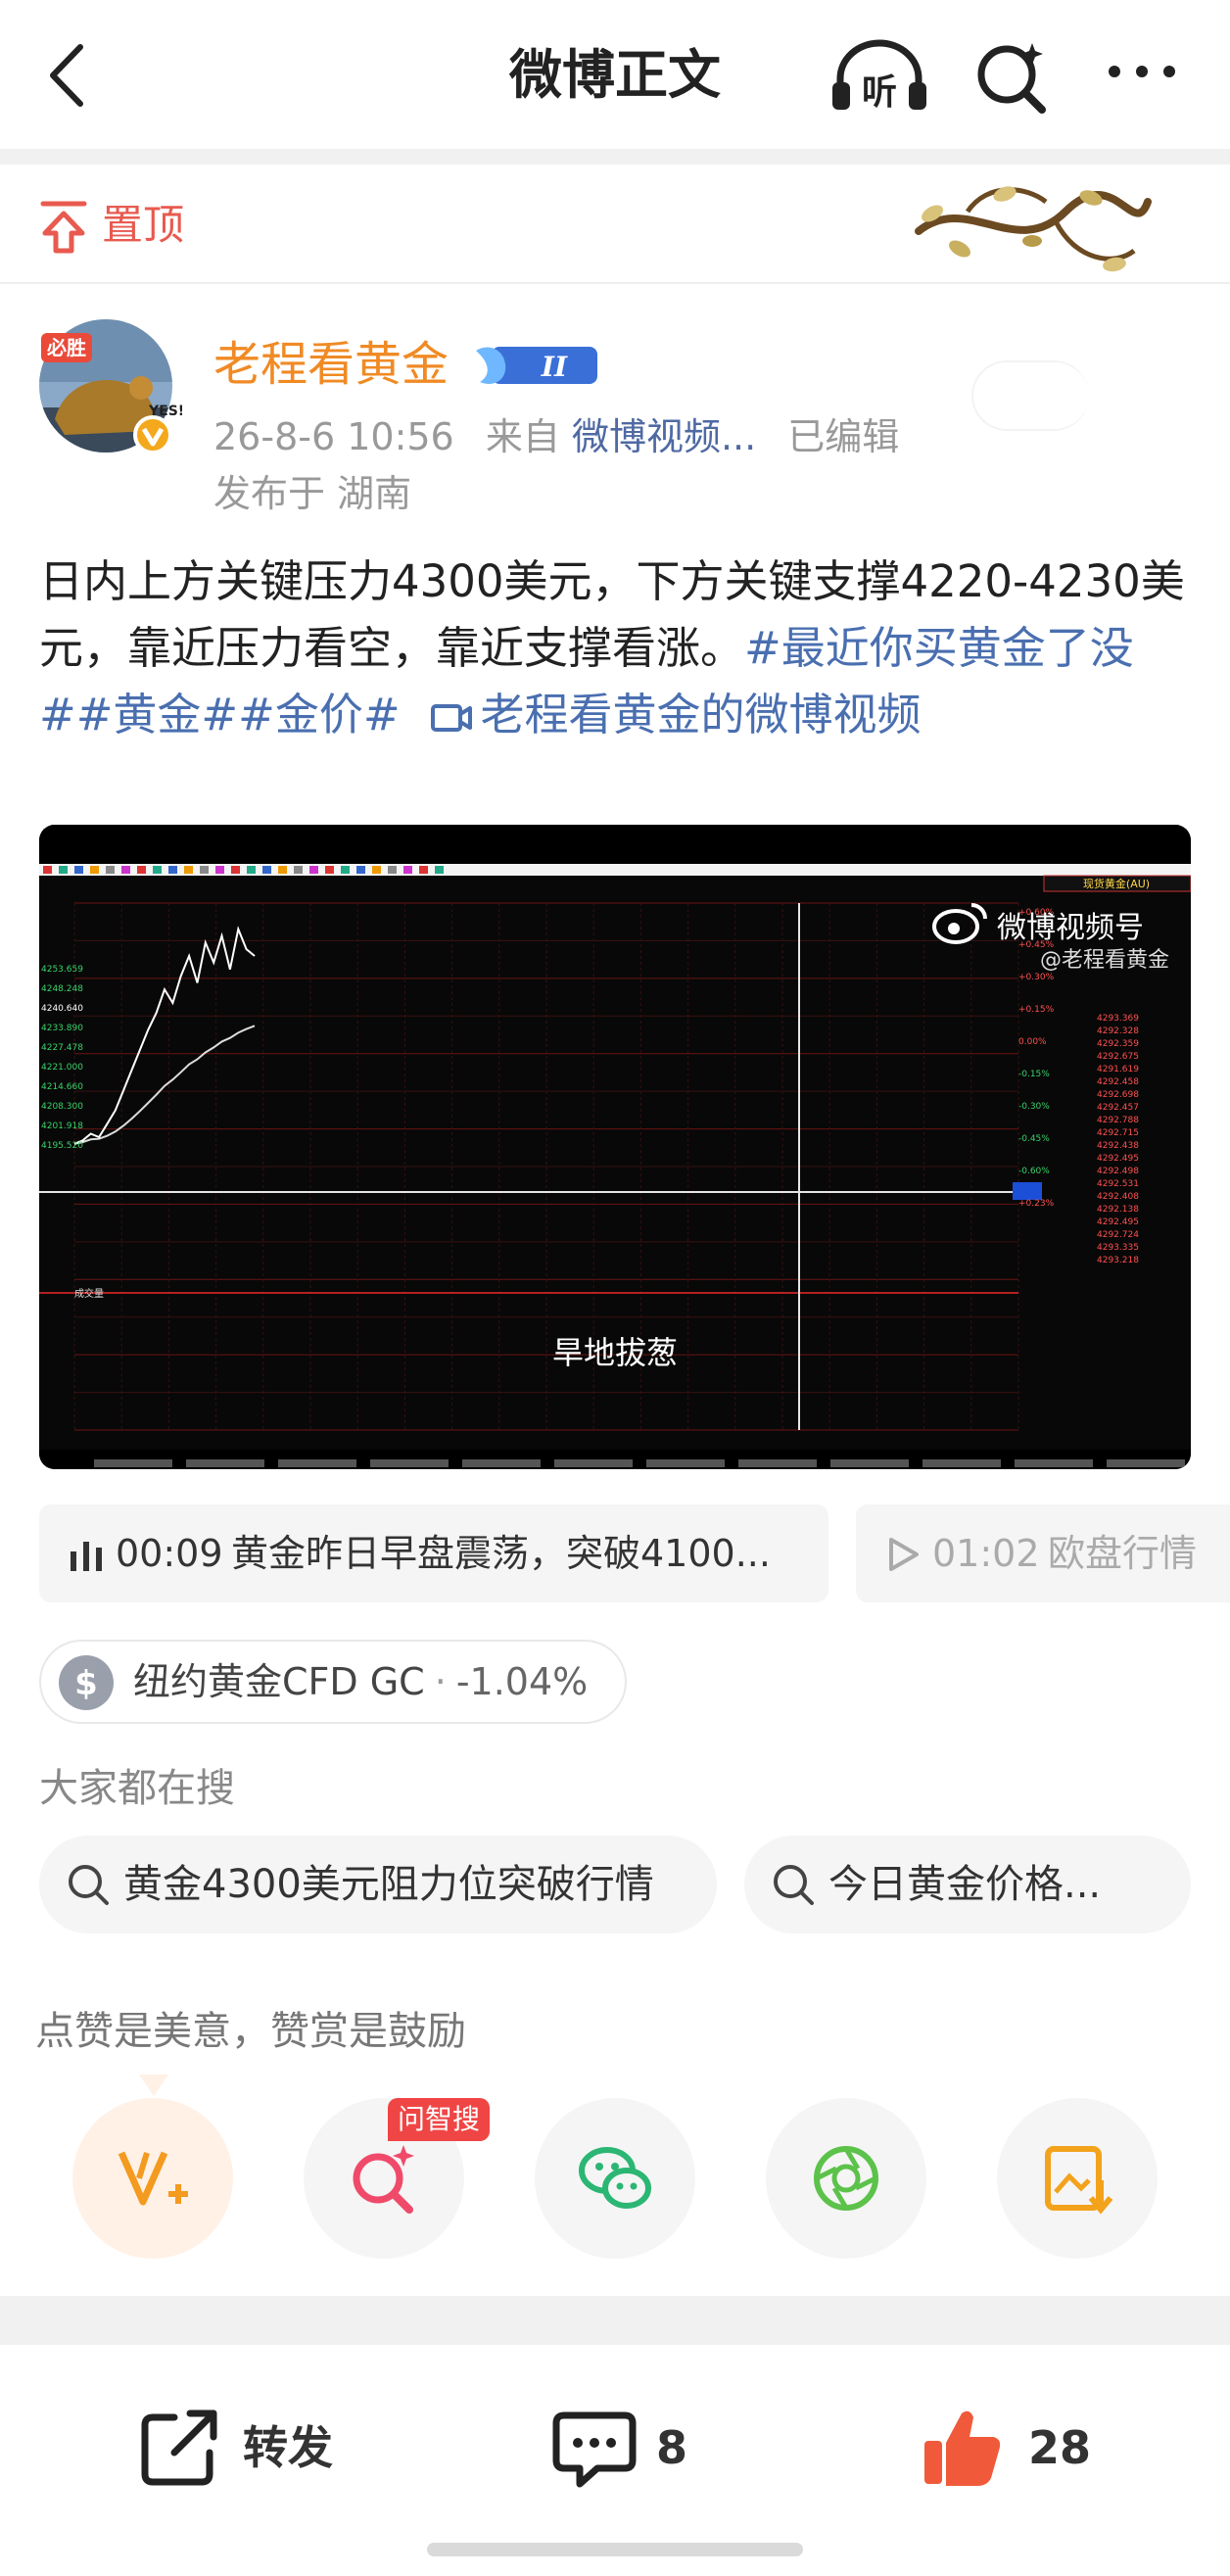 The width and height of the screenshot is (1230, 2576). I want to click on chapter-title: 欧盘行情, so click(1123, 1553).